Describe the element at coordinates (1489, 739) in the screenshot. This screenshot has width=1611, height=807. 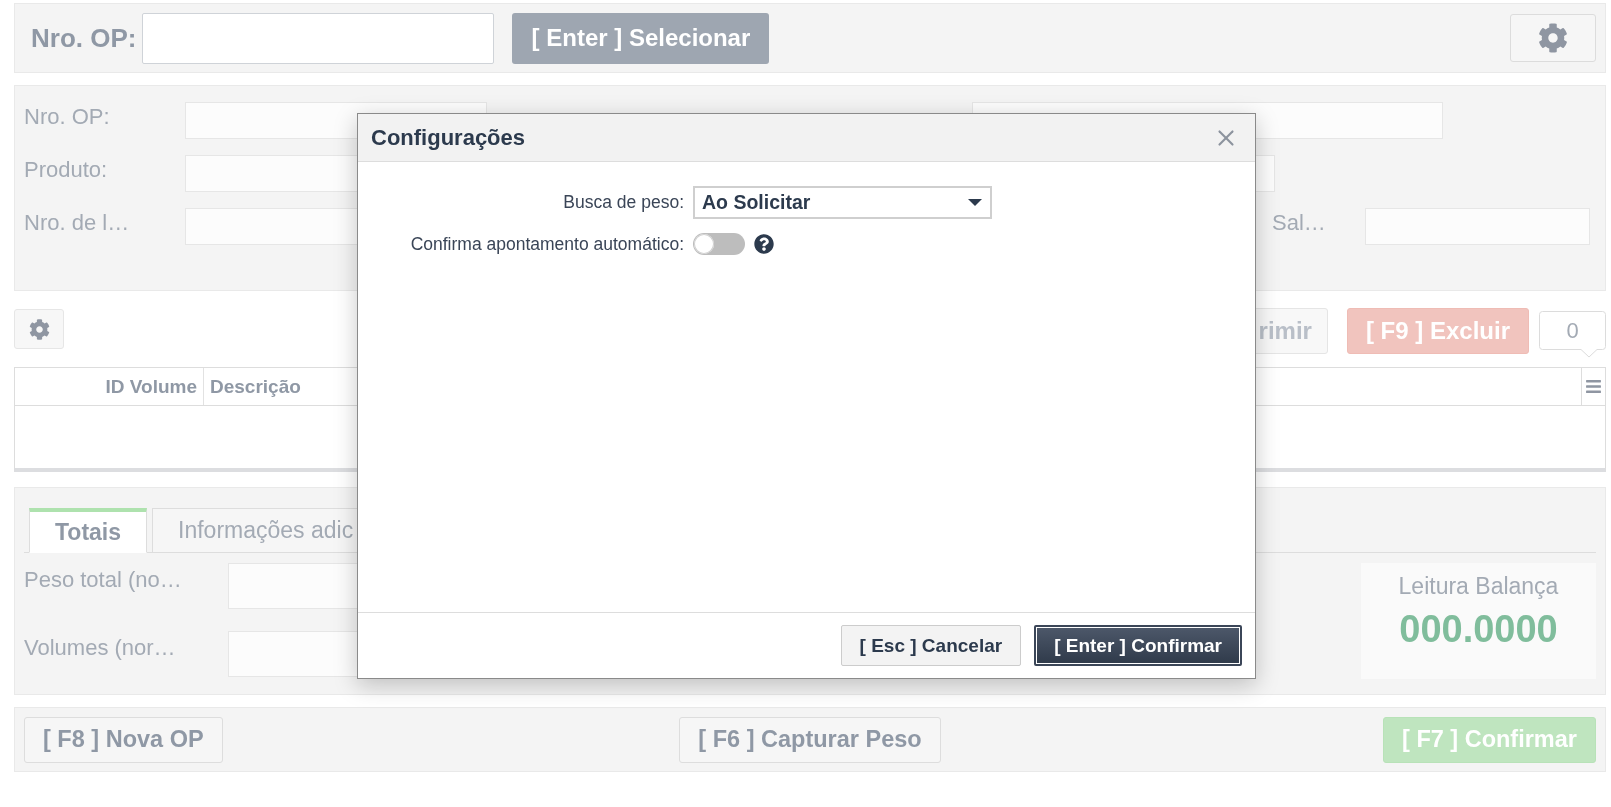
I see `action-button: [ F7 ] Confirmar` at that location.